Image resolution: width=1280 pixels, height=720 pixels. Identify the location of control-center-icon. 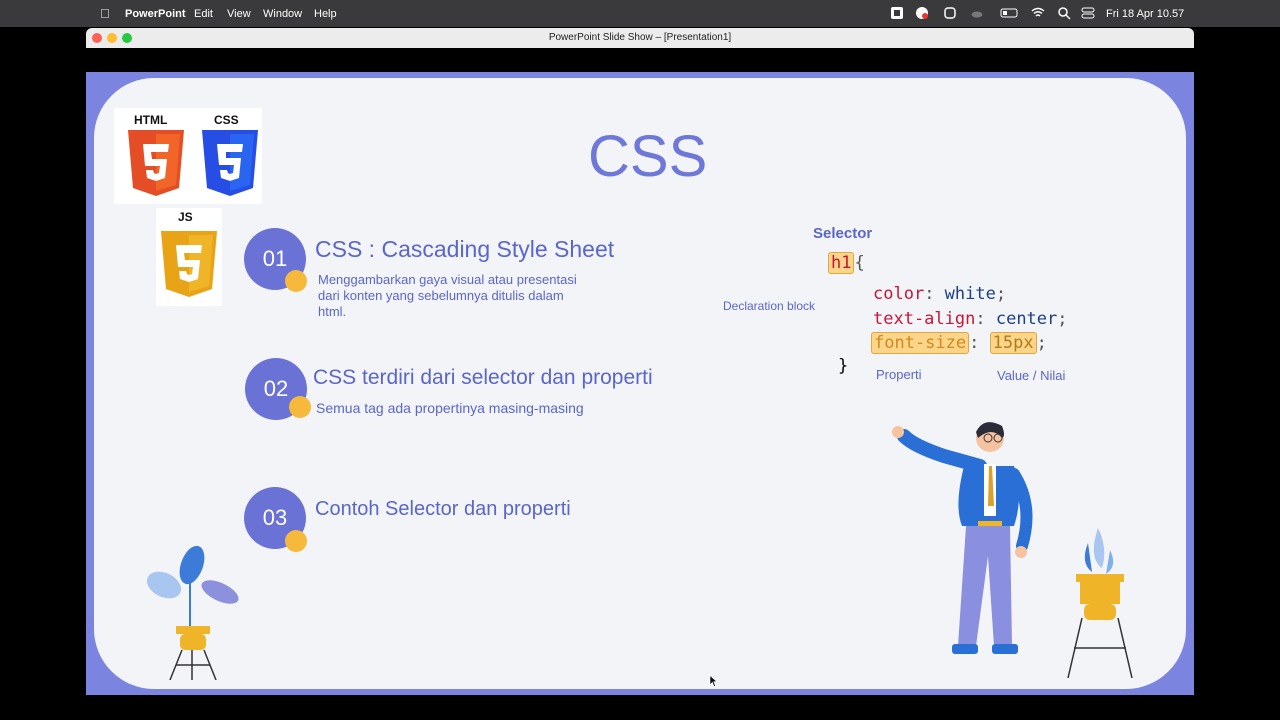
(1088, 13).